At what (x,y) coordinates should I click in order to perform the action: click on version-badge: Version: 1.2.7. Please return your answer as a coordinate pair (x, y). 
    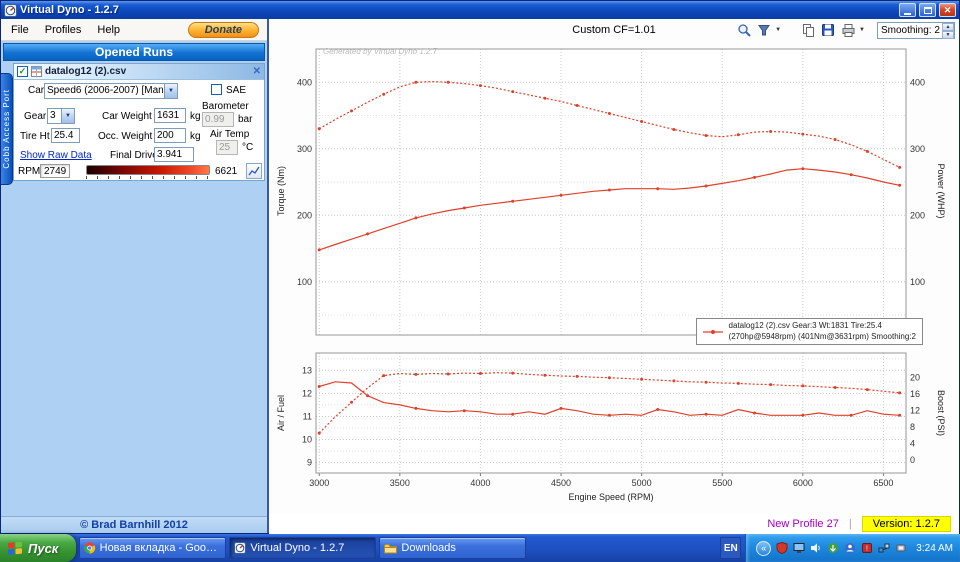
    Looking at the image, I should click on (906, 524).